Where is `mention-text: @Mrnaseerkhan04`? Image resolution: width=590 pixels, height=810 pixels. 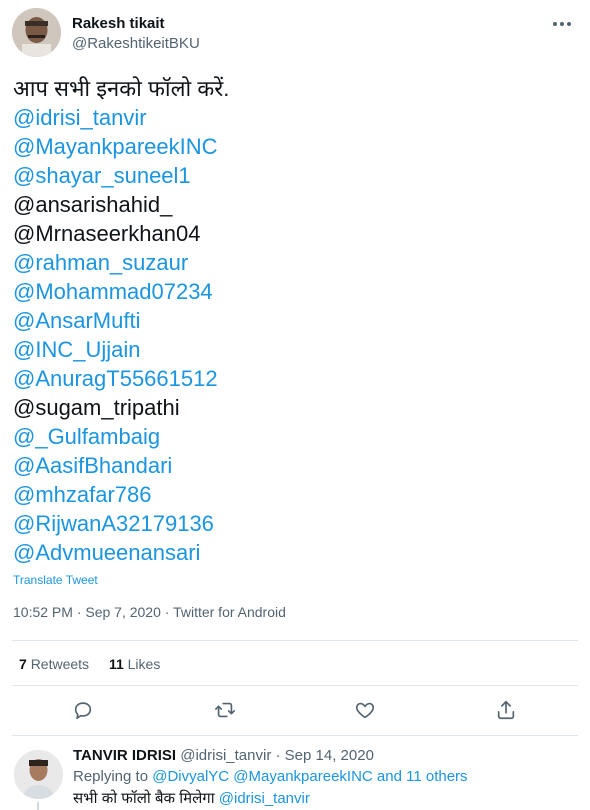
mention-text: @Mrnaseerkhan04 is located at coordinates (107, 233).